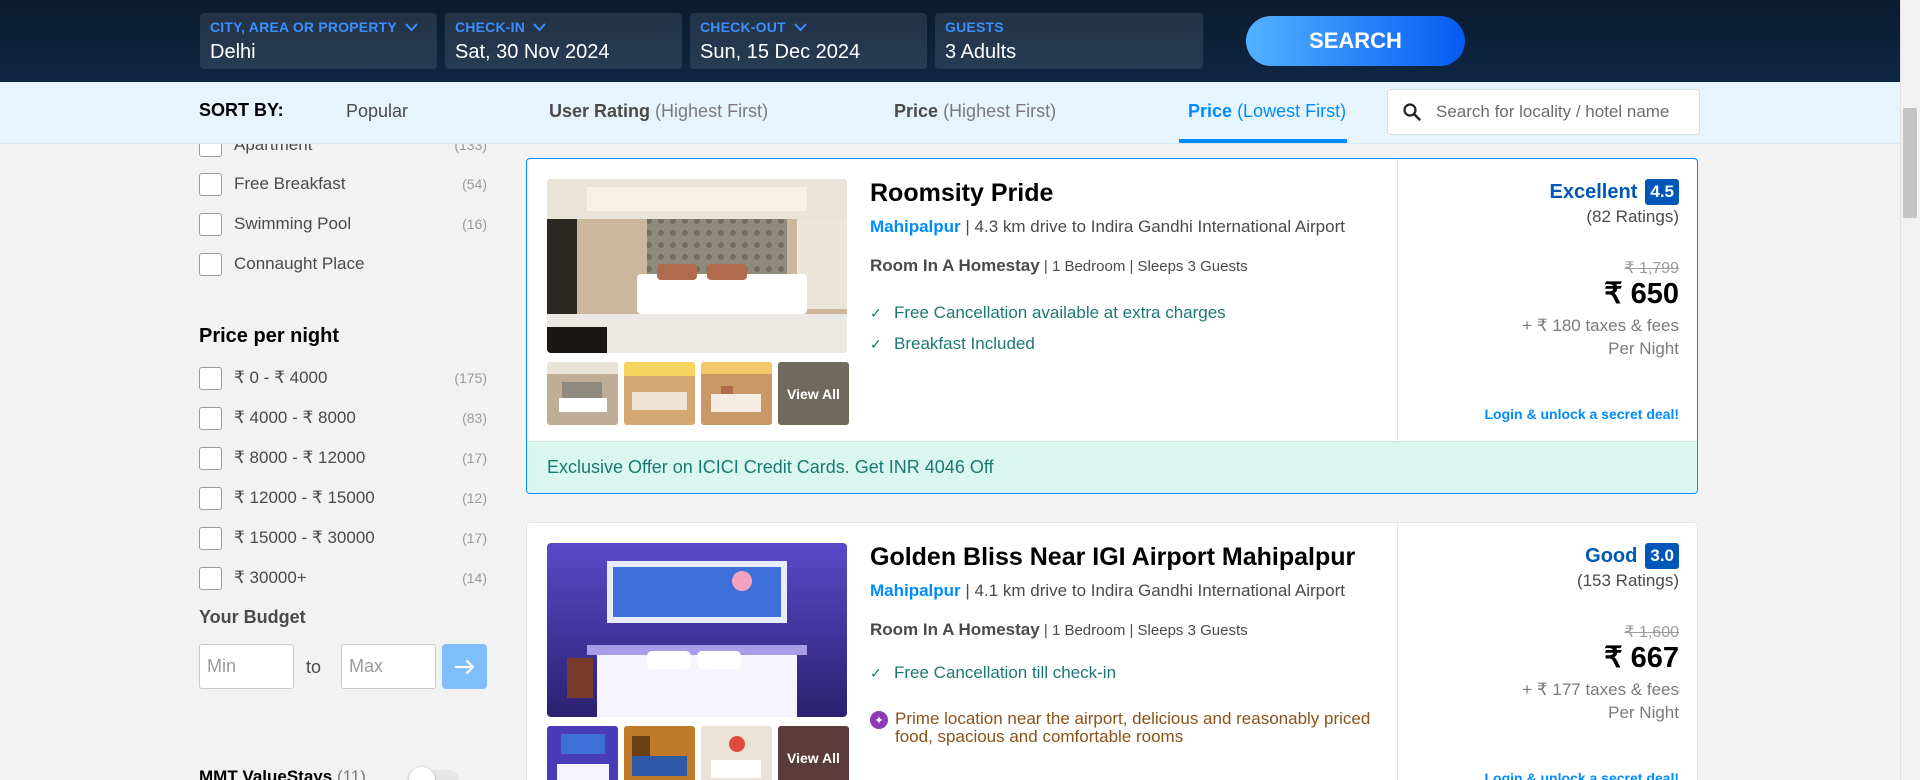  I want to click on filter-label: Free Breakfast, so click(290, 183).